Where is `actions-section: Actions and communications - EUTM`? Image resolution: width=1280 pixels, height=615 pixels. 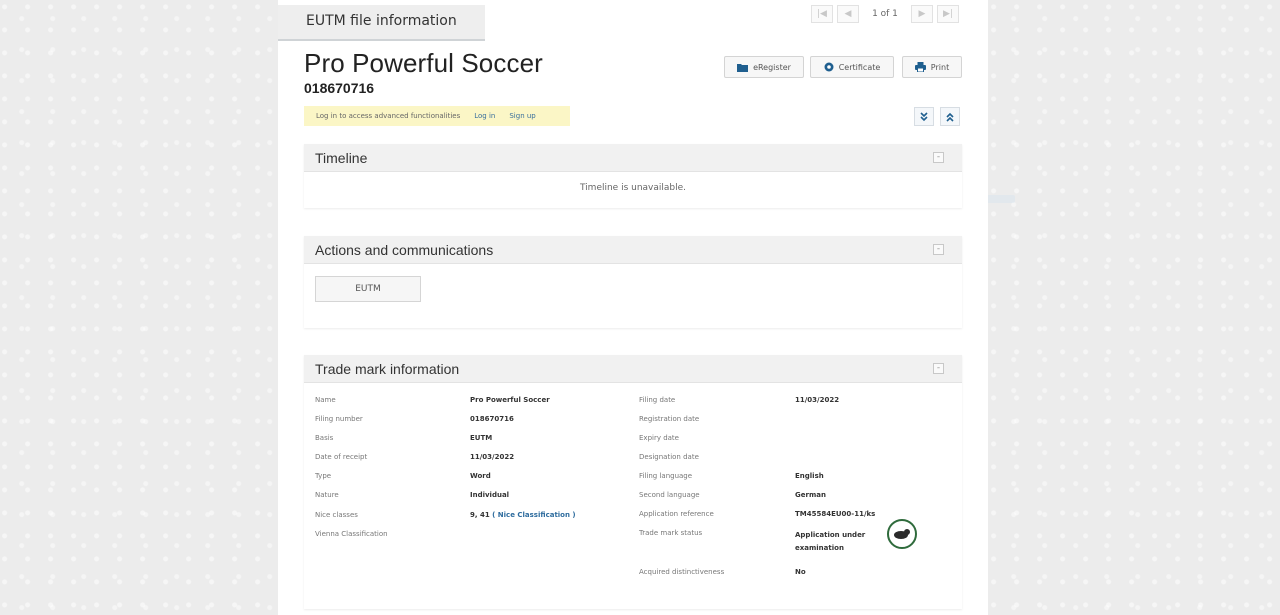 actions-section: Actions and communications - EUTM is located at coordinates (633, 282).